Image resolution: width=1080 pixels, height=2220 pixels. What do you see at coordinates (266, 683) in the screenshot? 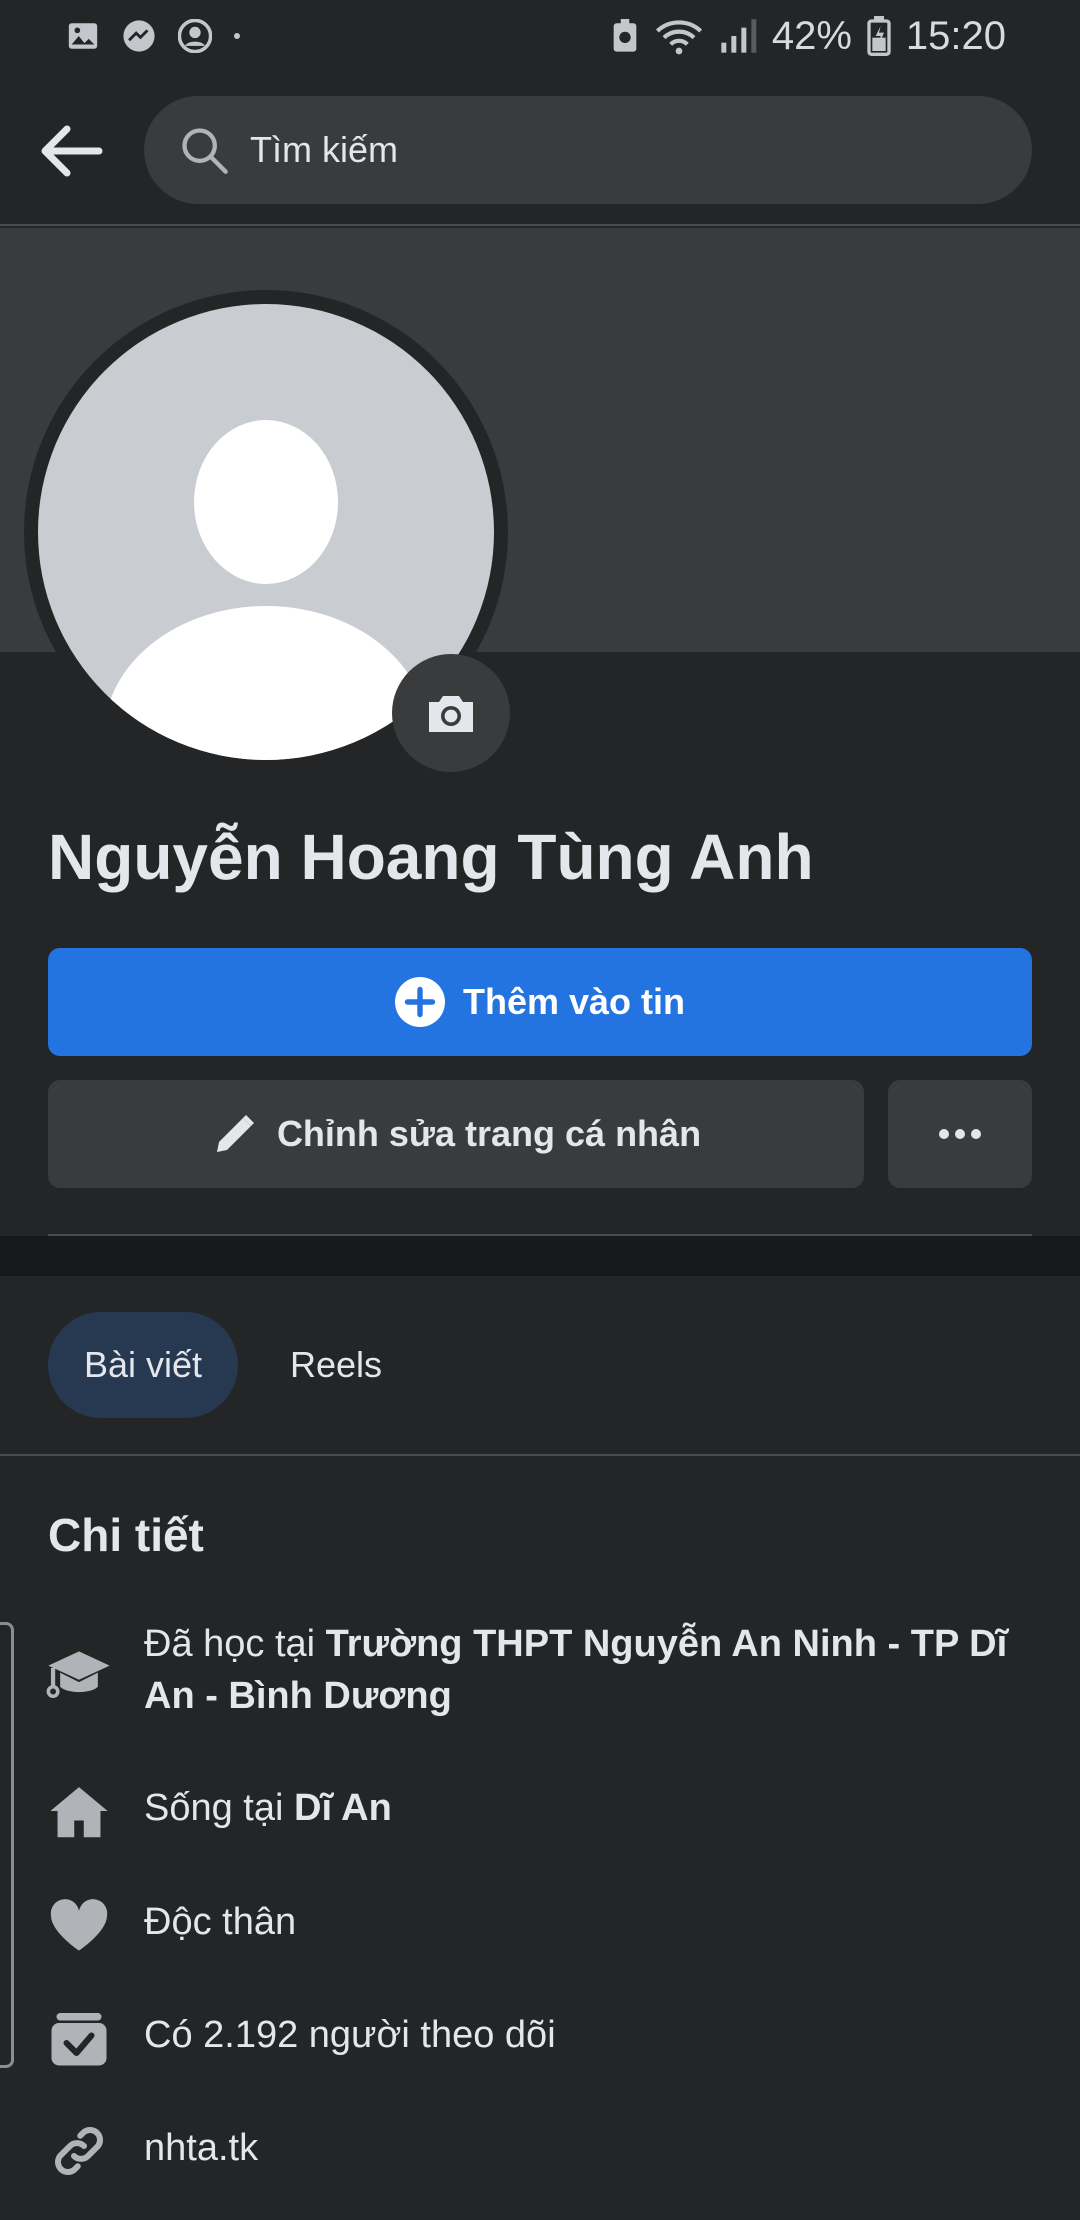
I see `avatar-placeholder-body` at bounding box center [266, 683].